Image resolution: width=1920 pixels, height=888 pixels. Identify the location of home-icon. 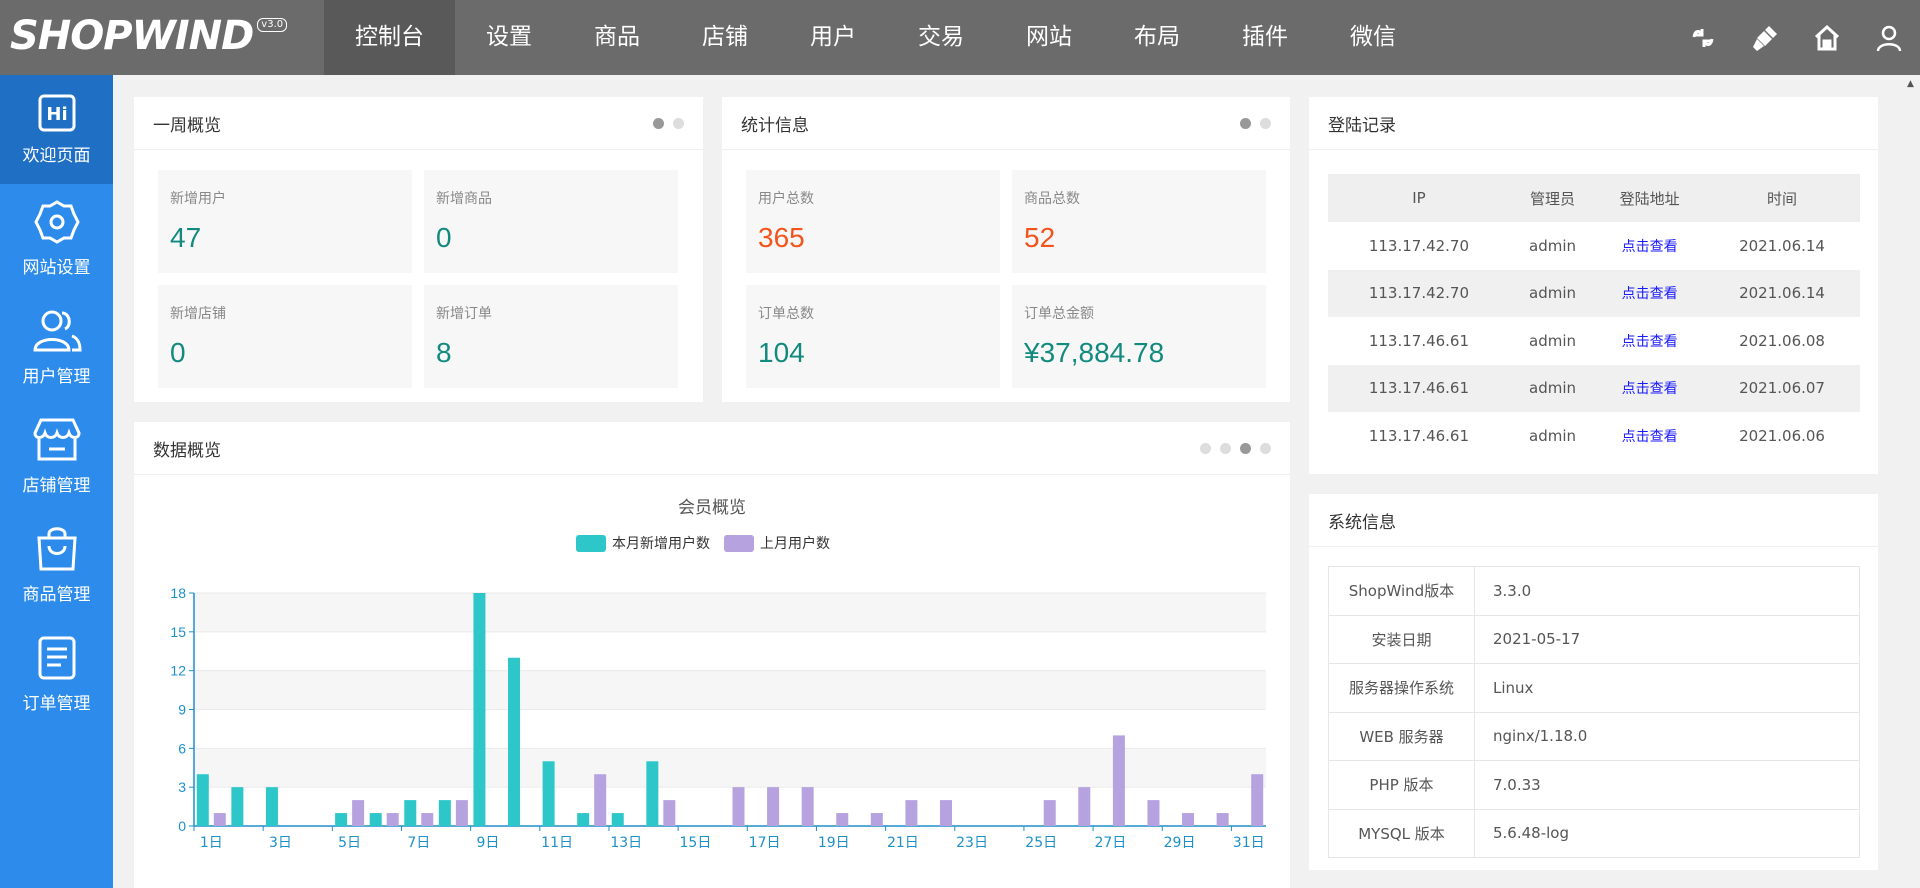
(1827, 37).